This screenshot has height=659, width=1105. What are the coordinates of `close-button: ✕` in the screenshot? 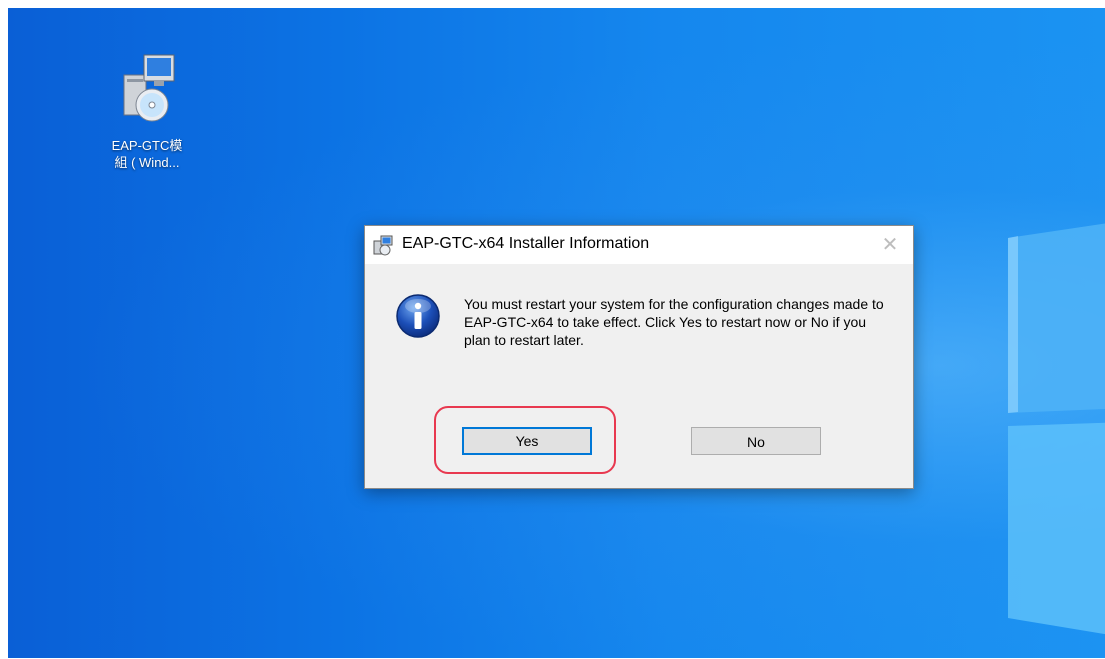 It's located at (890, 245).